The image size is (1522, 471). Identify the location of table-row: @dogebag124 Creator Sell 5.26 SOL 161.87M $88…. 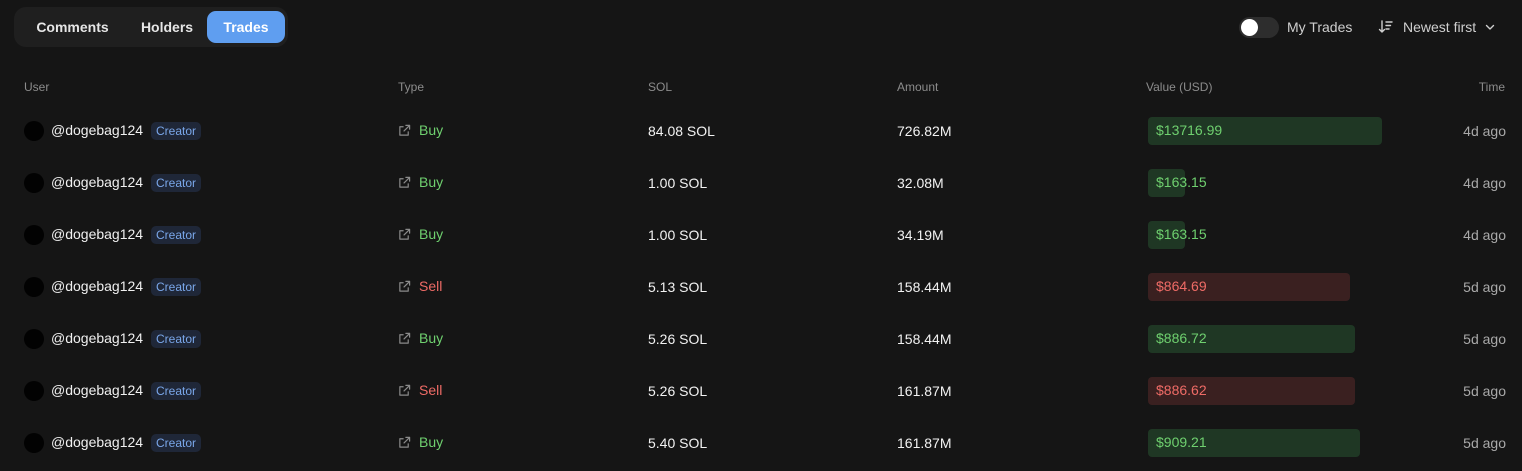
(761, 391).